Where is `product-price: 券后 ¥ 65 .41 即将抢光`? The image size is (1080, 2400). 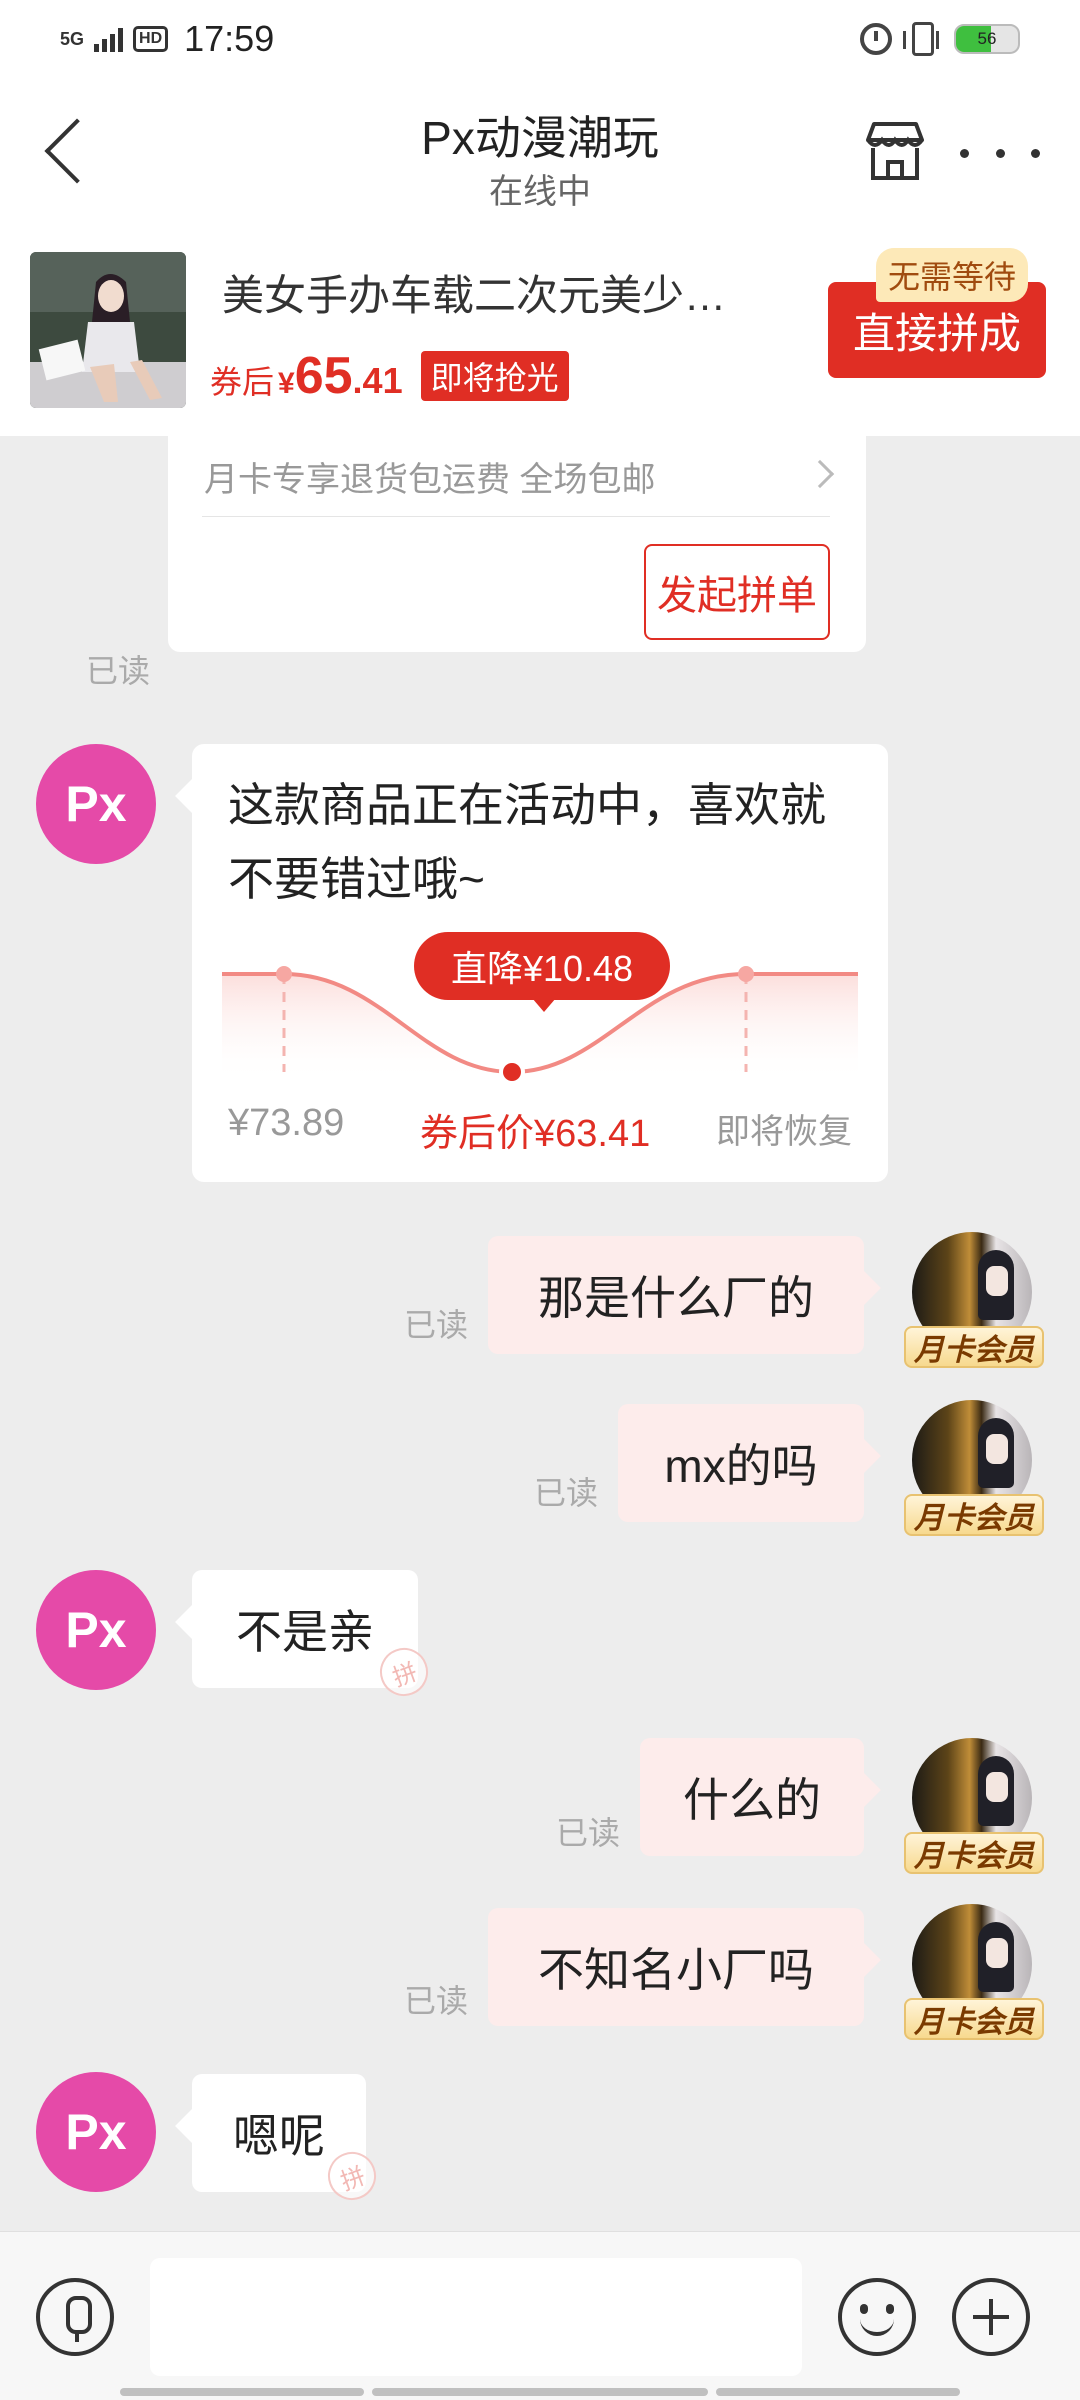
product-price: 券后 ¥ 65 .41 即将抢光 is located at coordinates (389, 376).